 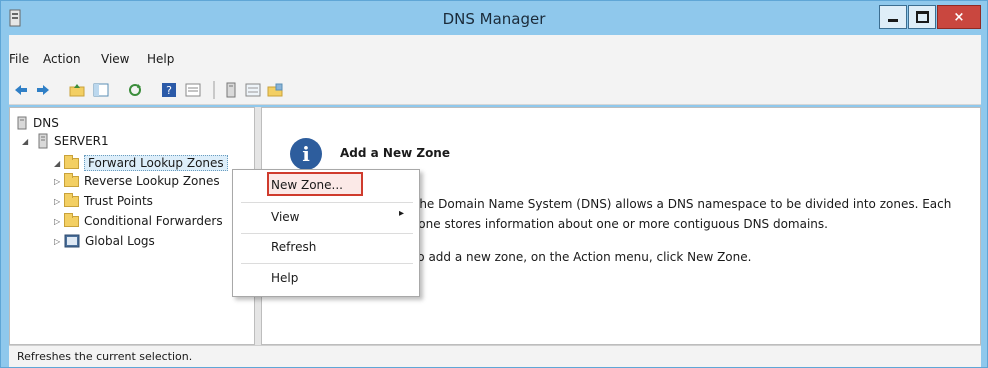 What do you see at coordinates (21, 90) in the screenshot?
I see `back-arrow-icon` at bounding box center [21, 90].